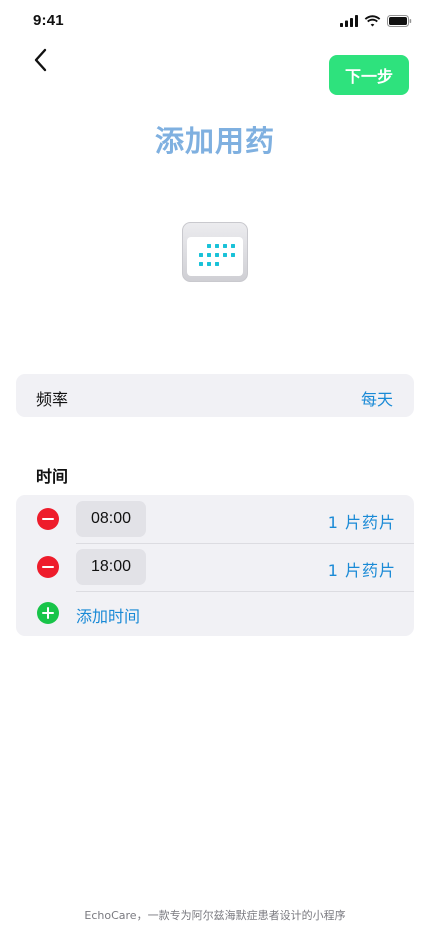 This screenshot has width=430, height=932. I want to click on page-title: 添加用药, so click(214, 141).